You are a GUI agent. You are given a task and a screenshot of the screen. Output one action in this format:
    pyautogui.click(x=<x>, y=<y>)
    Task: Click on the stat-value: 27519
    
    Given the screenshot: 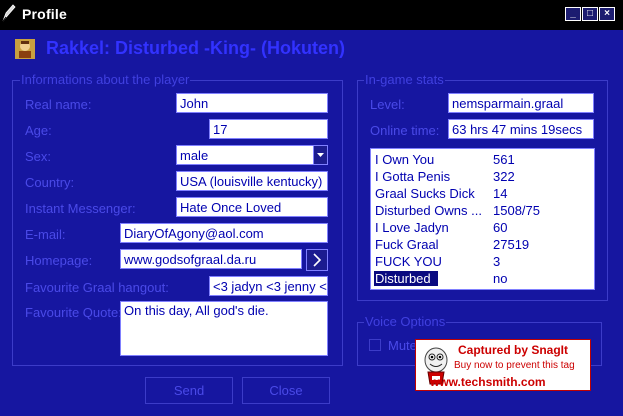 What is the action you would take?
    pyautogui.click(x=511, y=244)
    